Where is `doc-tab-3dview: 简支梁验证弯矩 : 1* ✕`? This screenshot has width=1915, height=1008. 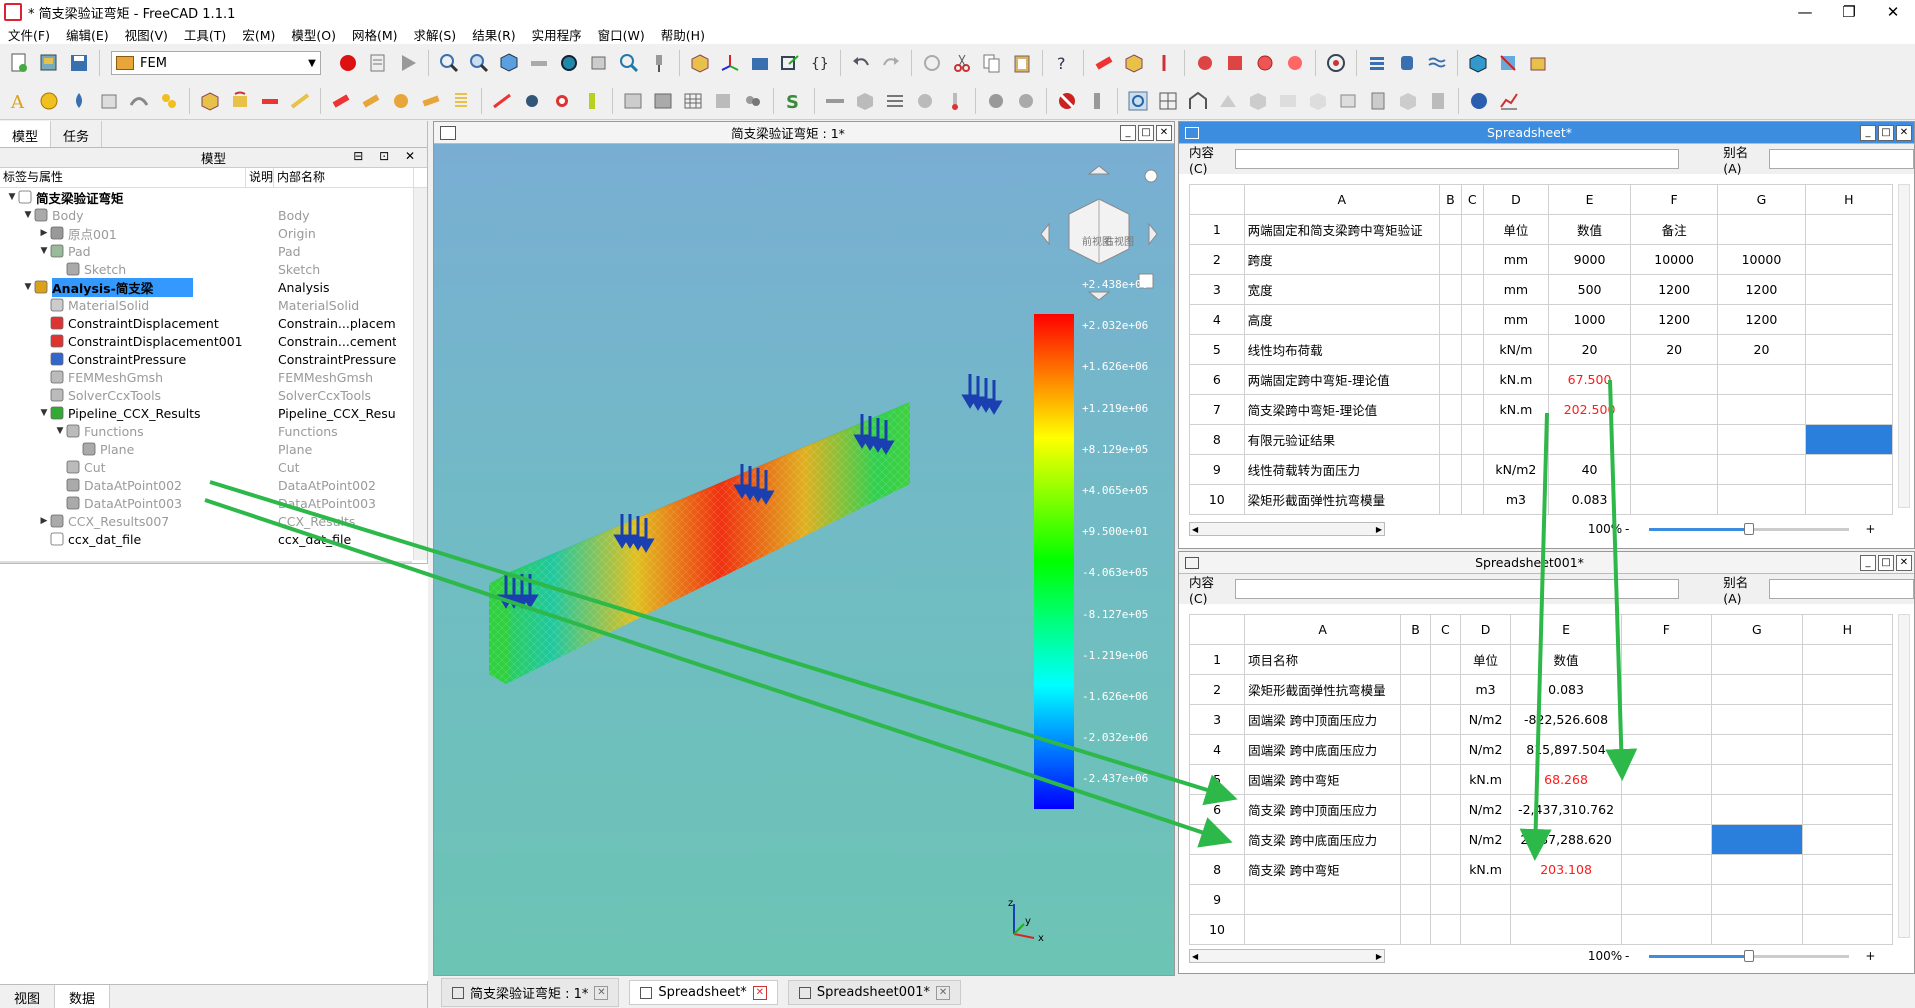
doc-tab-3dview: 简支梁验证弯矩 : 1* ✕ is located at coordinates (530, 992).